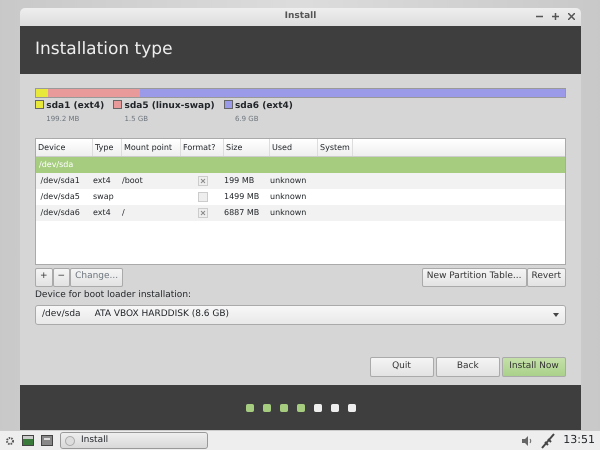  What do you see at coordinates (263, 107) in the screenshot?
I see `partition-name: sda6 (ext4)` at bounding box center [263, 107].